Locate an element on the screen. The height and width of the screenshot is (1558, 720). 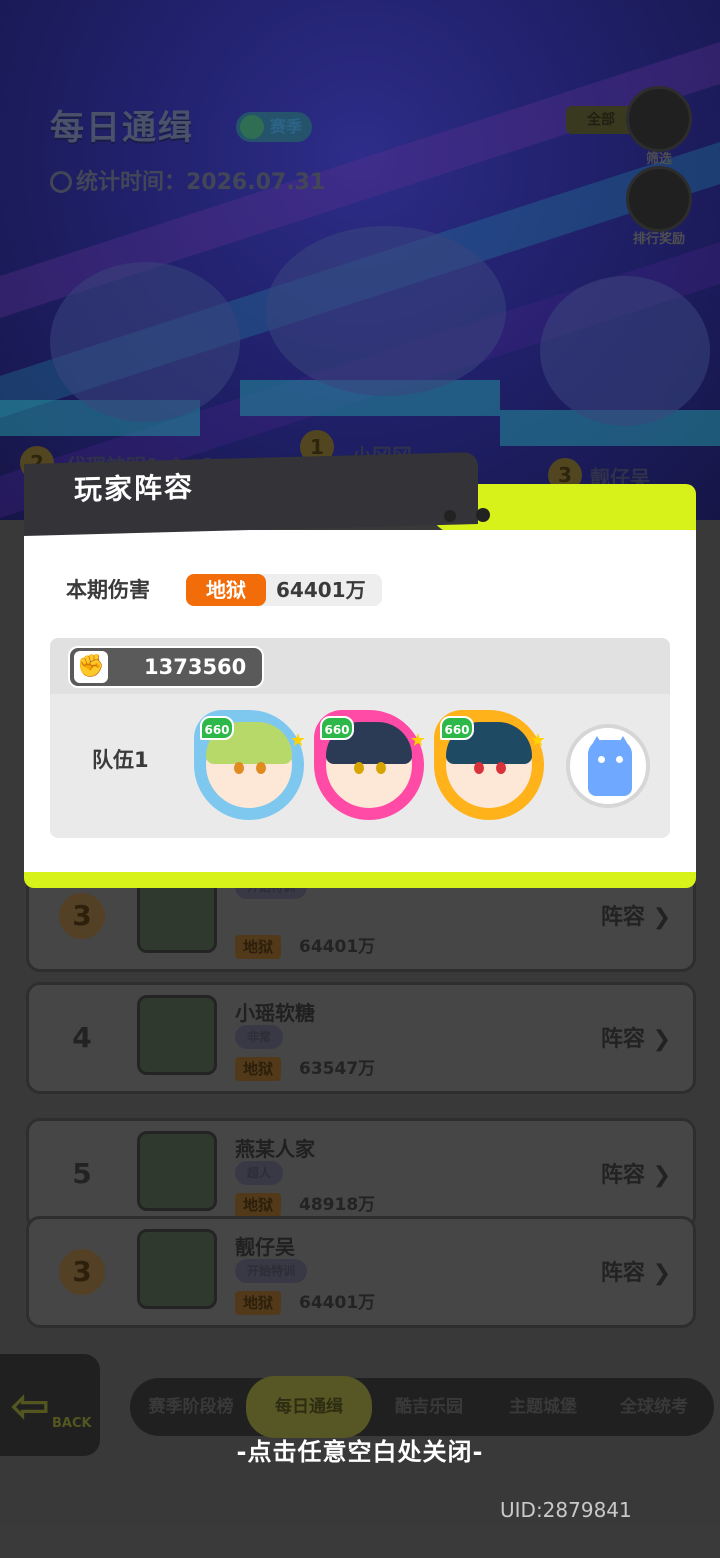
modal-title: 玩家阵容 is located at coordinates (134, 488).